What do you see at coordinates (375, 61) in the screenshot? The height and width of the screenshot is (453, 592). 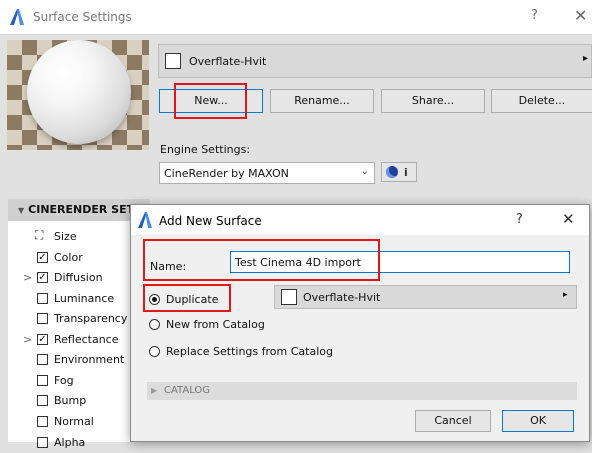 I see `surface-selector: Overflate-Hvit ▸` at bounding box center [375, 61].